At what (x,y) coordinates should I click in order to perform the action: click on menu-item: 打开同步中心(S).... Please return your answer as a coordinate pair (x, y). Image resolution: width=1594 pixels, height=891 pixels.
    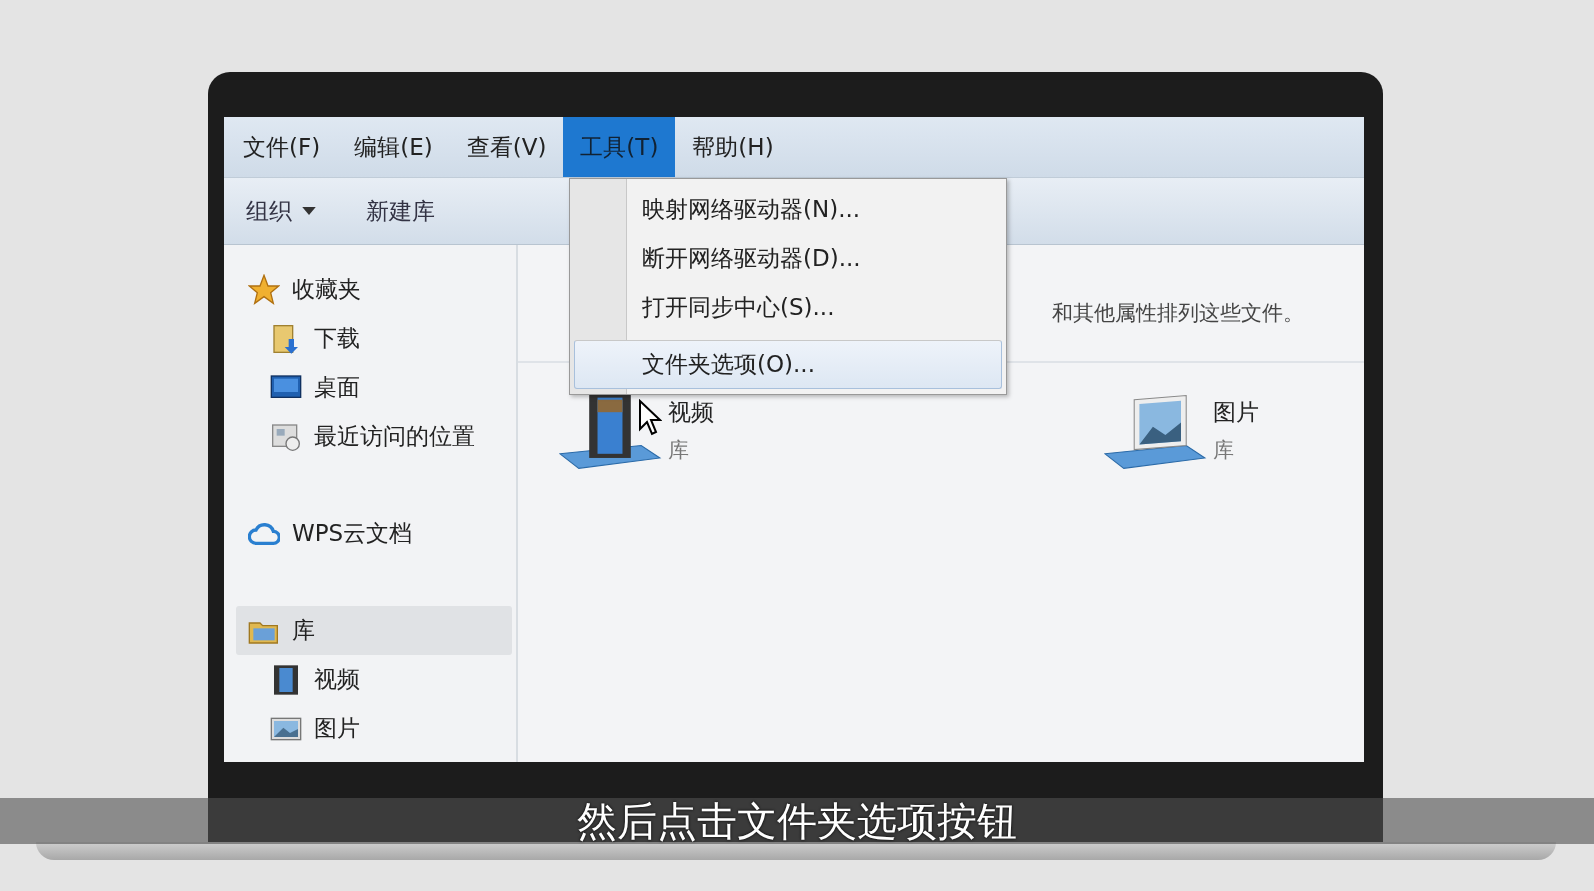
    Looking at the image, I should click on (788, 307).